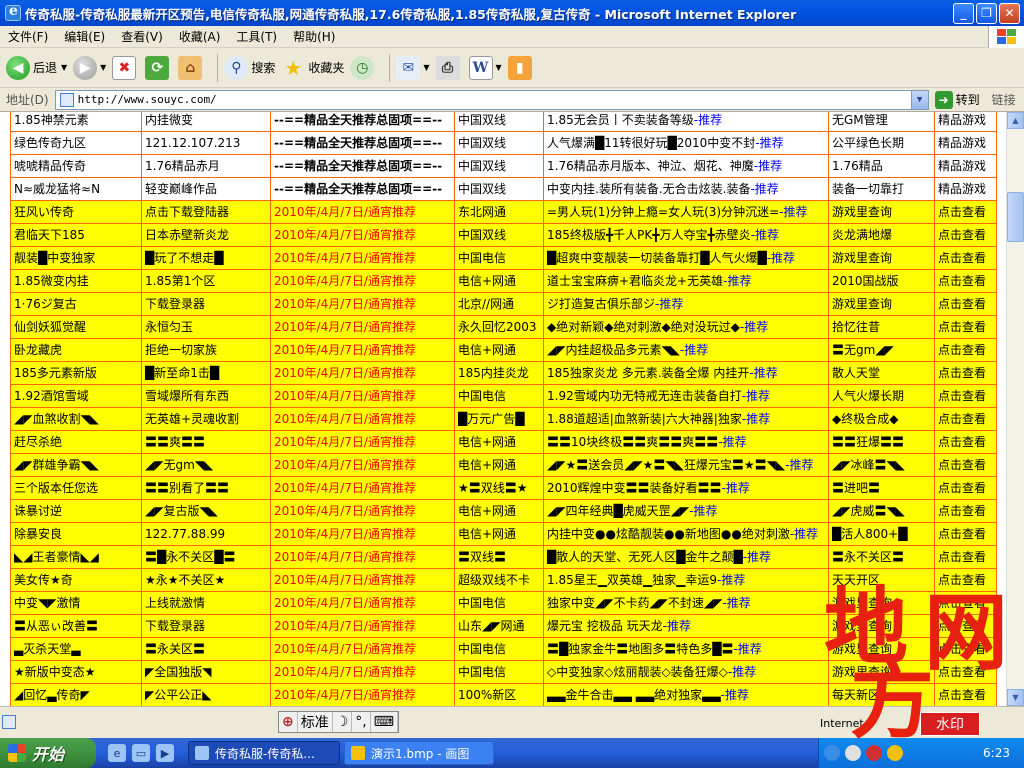 This screenshot has height=768, width=1024. Describe the element at coordinates (1004, 99) in the screenshot. I see `links-toolbar: 链接` at that location.